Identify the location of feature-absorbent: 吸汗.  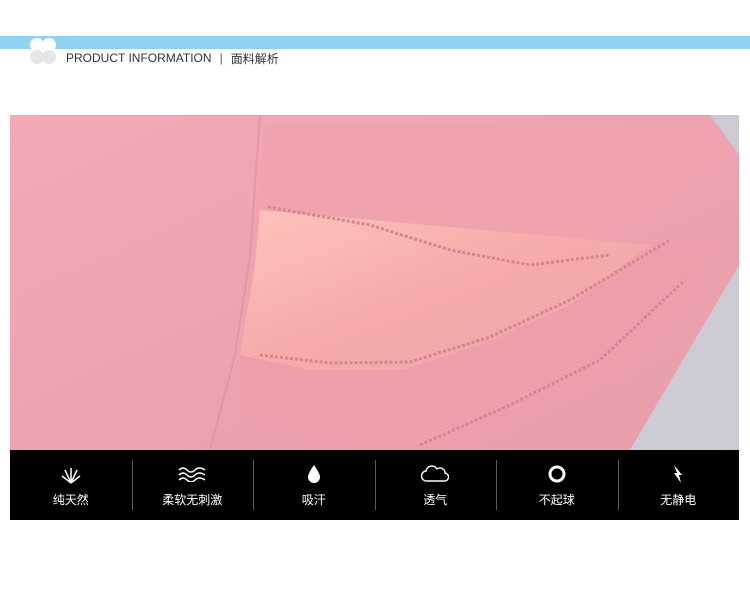
(314, 485).